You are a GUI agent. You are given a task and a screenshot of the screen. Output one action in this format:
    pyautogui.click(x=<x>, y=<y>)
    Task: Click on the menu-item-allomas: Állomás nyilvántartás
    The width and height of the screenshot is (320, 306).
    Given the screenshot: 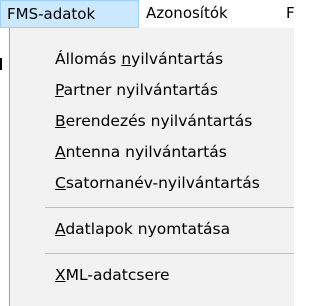 What is the action you would take?
    pyautogui.click(x=139, y=59)
    